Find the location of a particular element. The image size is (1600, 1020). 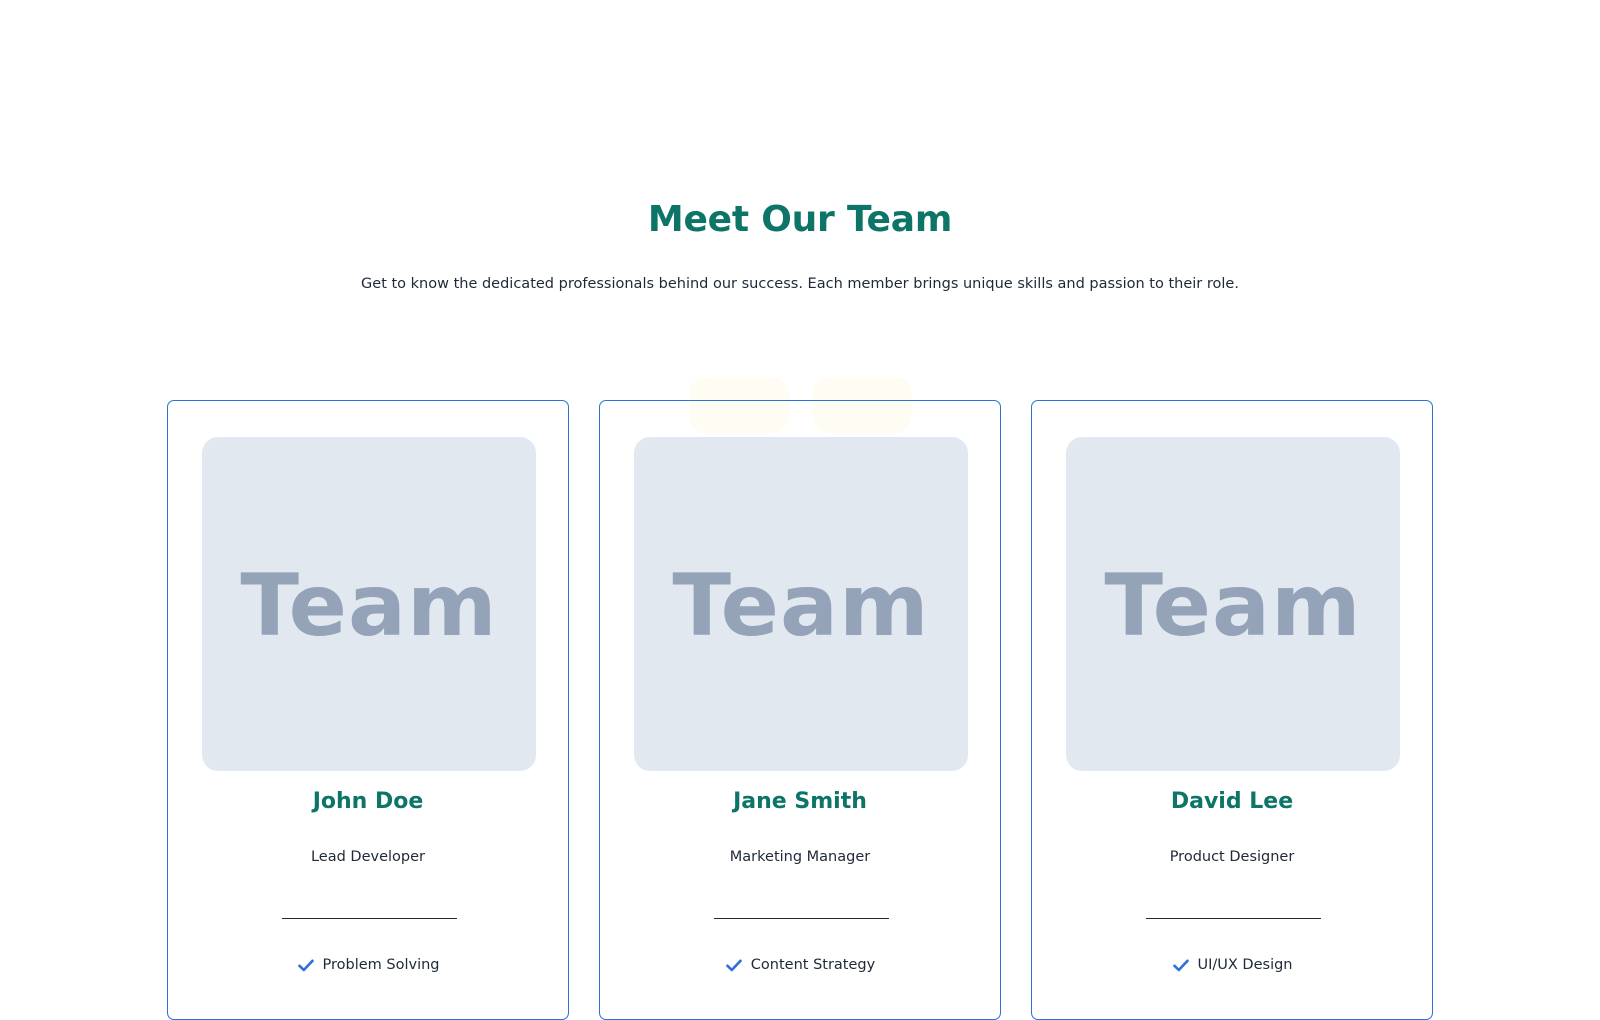

skill-item: UI/UX Design is located at coordinates (1232, 965).